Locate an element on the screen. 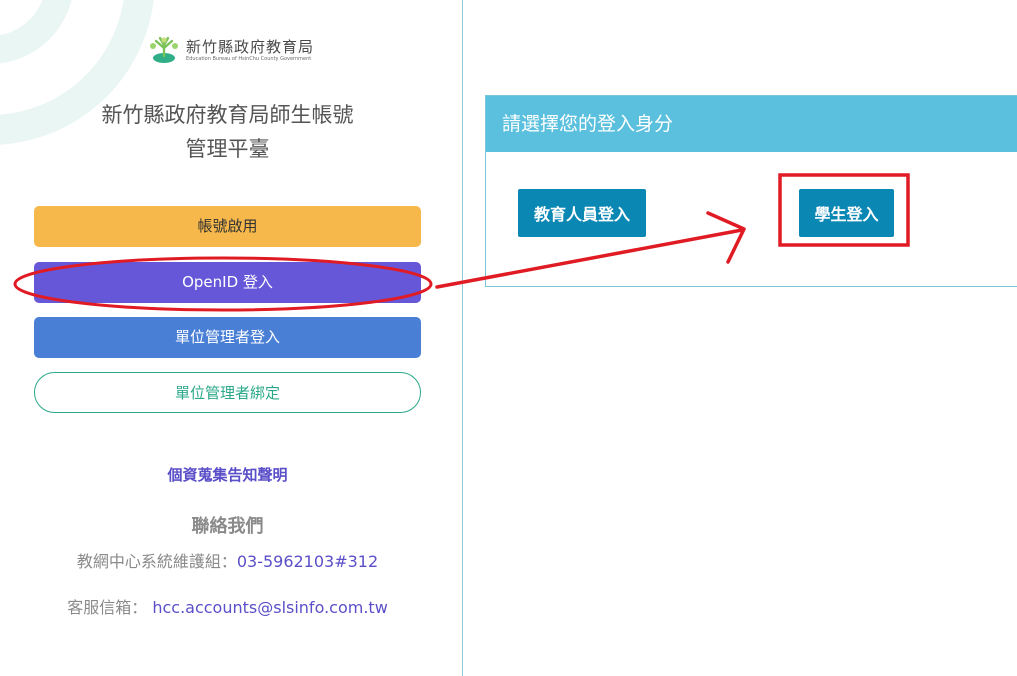  staff-login-button: 教育人員登入 is located at coordinates (582, 213).